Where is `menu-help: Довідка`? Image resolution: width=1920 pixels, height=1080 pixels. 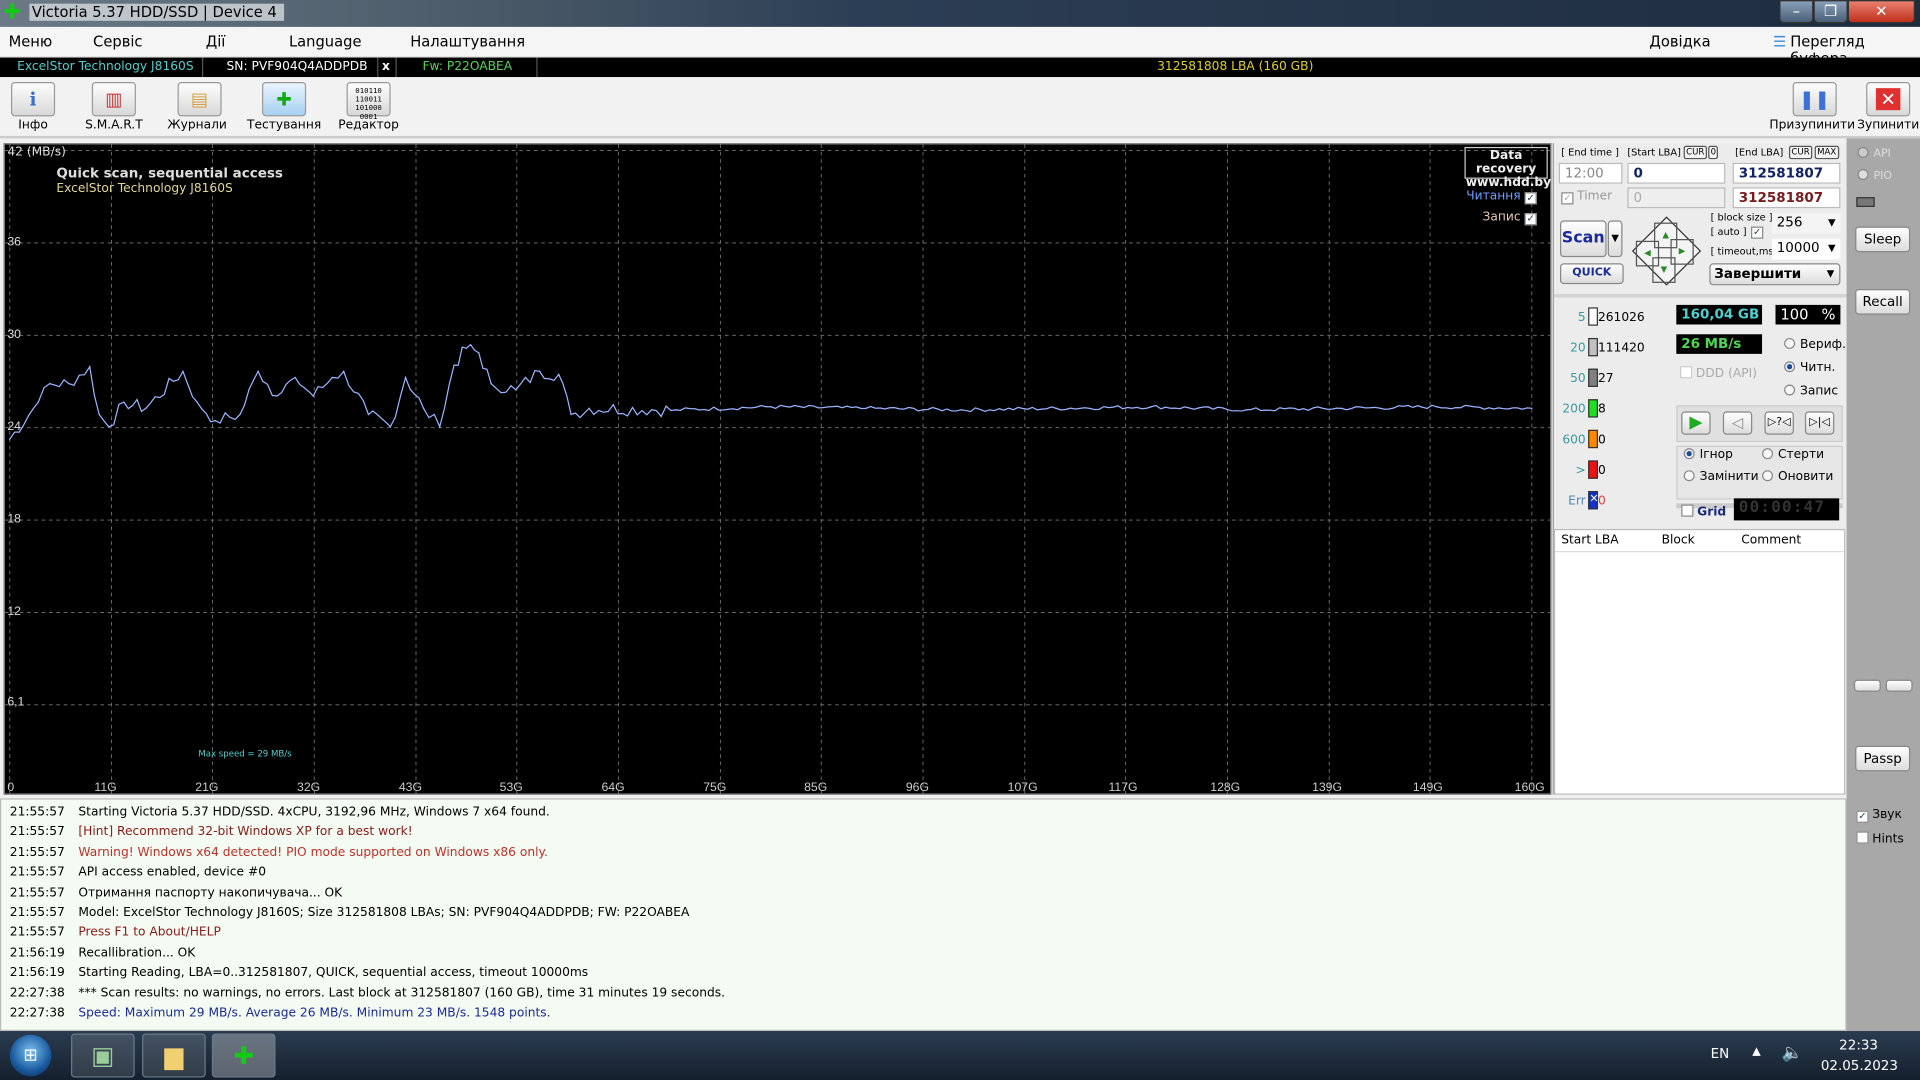
menu-help: Довідка is located at coordinates (1679, 41).